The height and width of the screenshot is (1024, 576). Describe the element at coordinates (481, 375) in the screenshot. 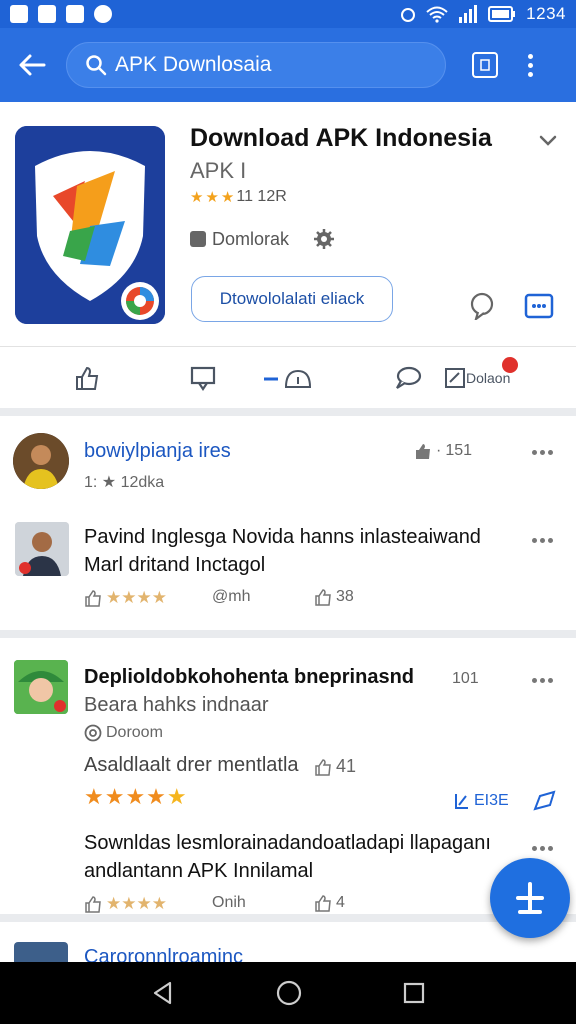

I see `edit-button: Dolaon` at that location.